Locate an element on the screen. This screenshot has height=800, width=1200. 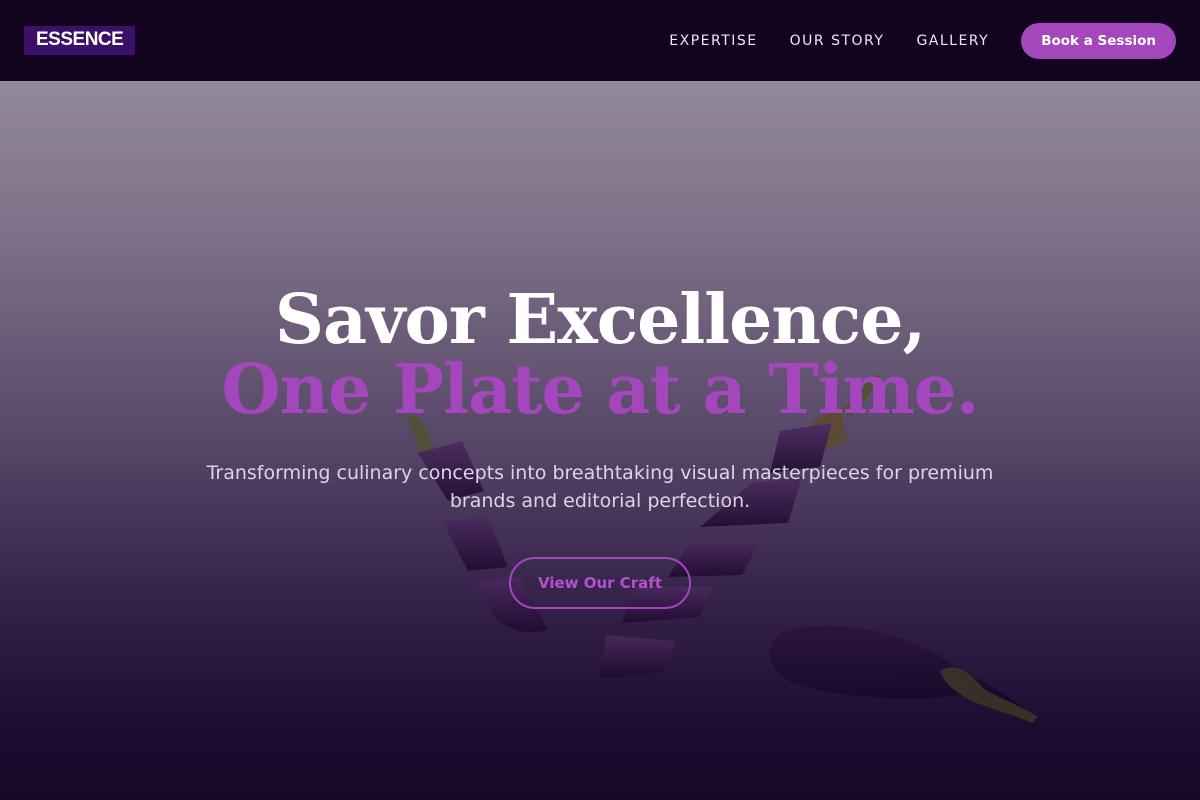
nav-links: EXPERTISE OUR STORY GALLERY is located at coordinates (845, 41).